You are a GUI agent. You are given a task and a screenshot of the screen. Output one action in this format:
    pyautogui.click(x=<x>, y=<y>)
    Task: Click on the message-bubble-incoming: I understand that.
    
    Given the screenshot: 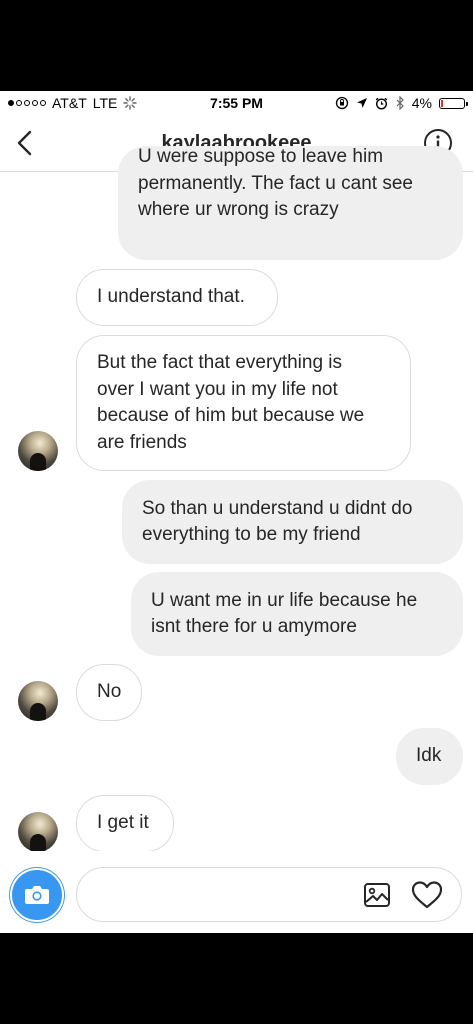 What is the action you would take?
    pyautogui.click(x=177, y=297)
    